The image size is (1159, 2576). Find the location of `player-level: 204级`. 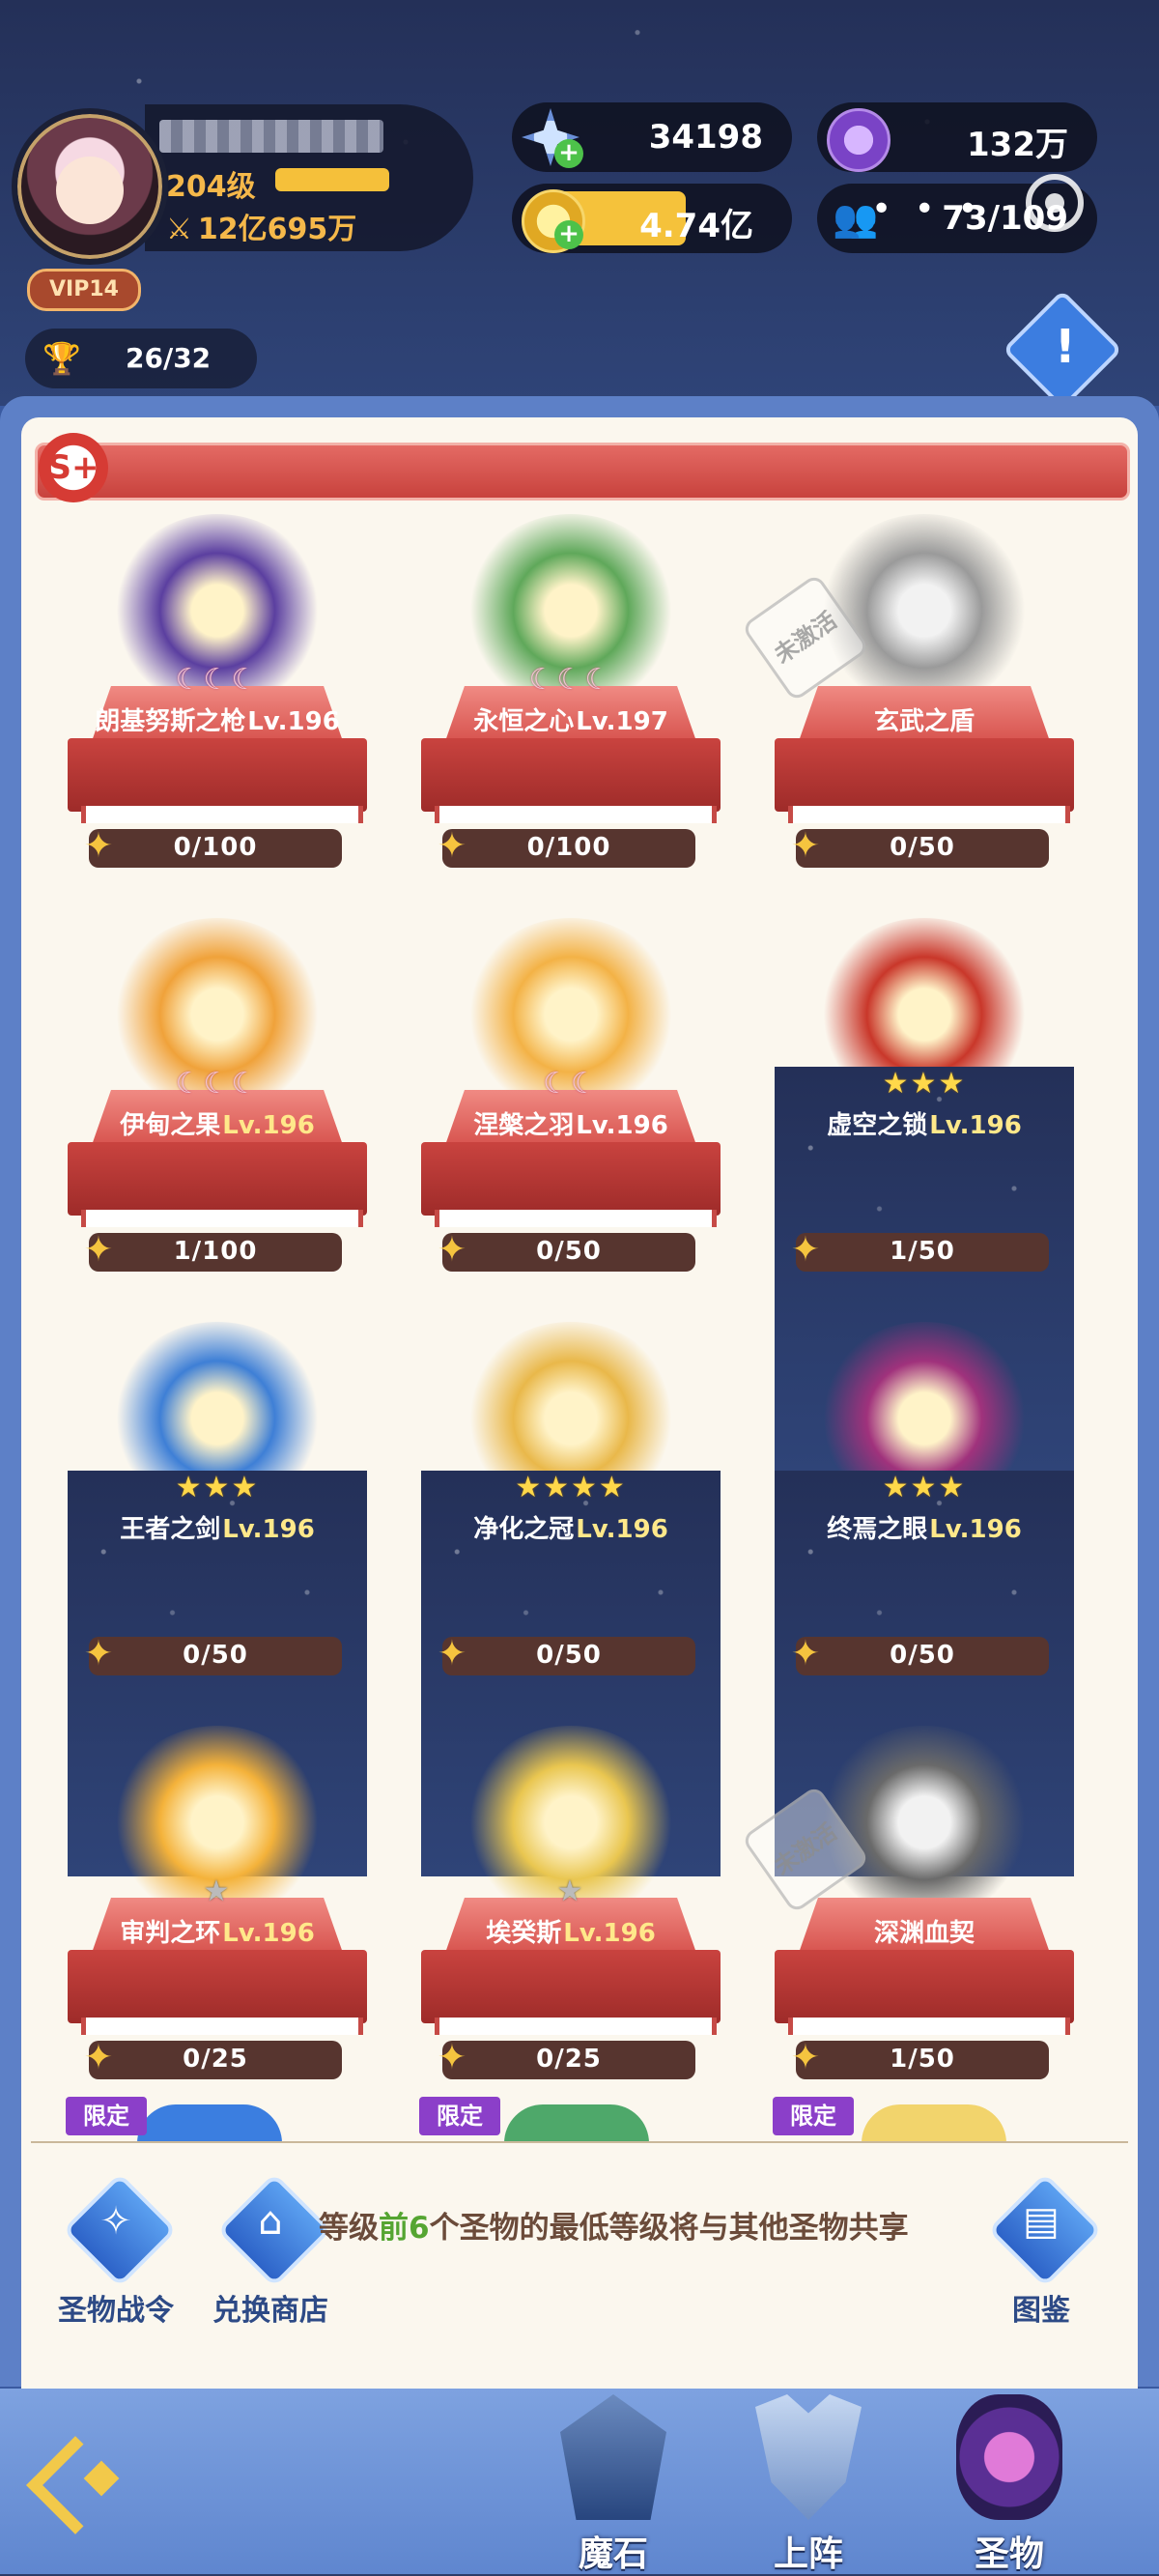

player-level: 204级 is located at coordinates (211, 187).